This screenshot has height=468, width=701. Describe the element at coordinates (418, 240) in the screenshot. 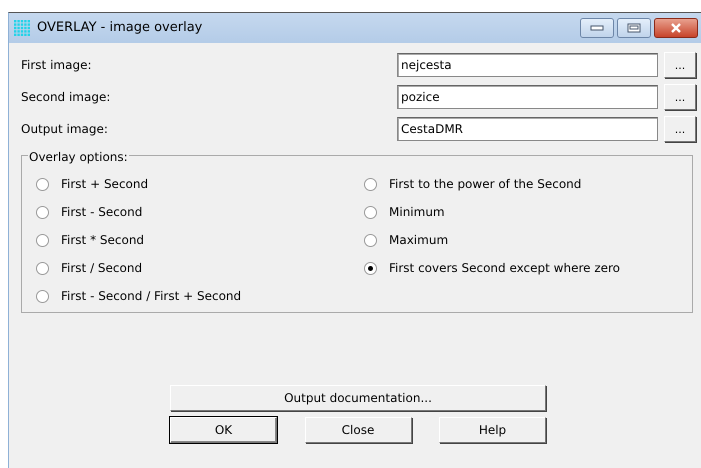

I see `option-label: Maximum` at that location.